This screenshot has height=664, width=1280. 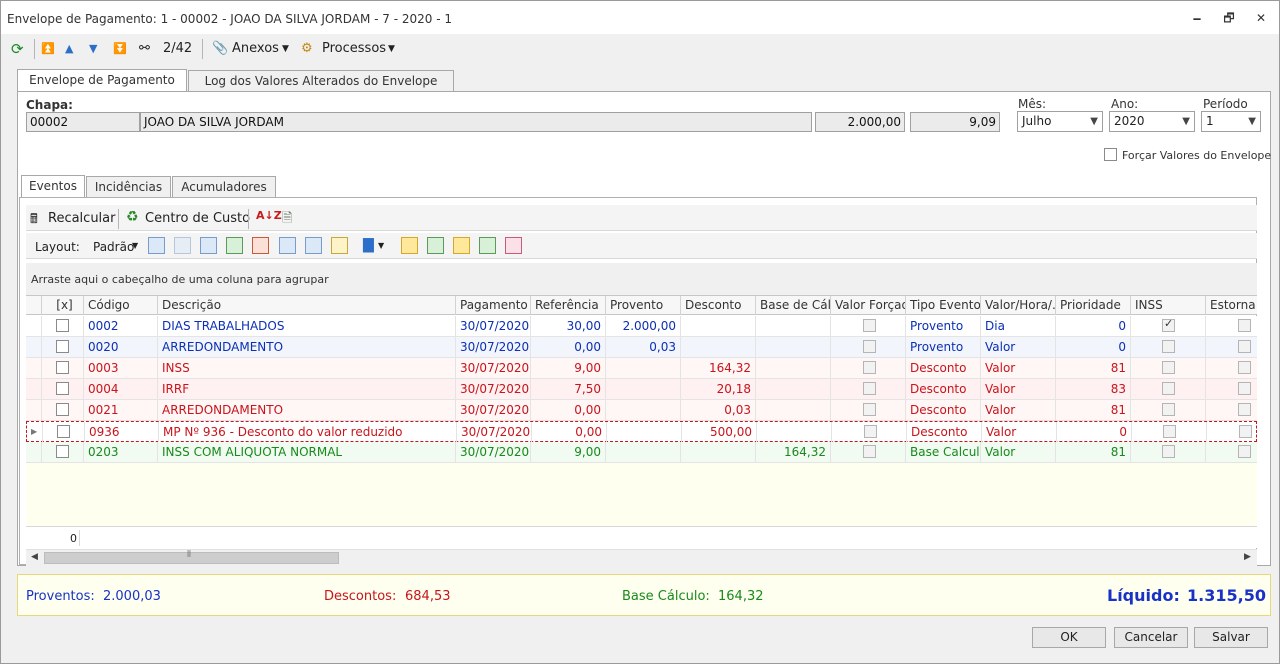 What do you see at coordinates (208, 245) in the screenshot?
I see `grid-layout-icon` at bounding box center [208, 245].